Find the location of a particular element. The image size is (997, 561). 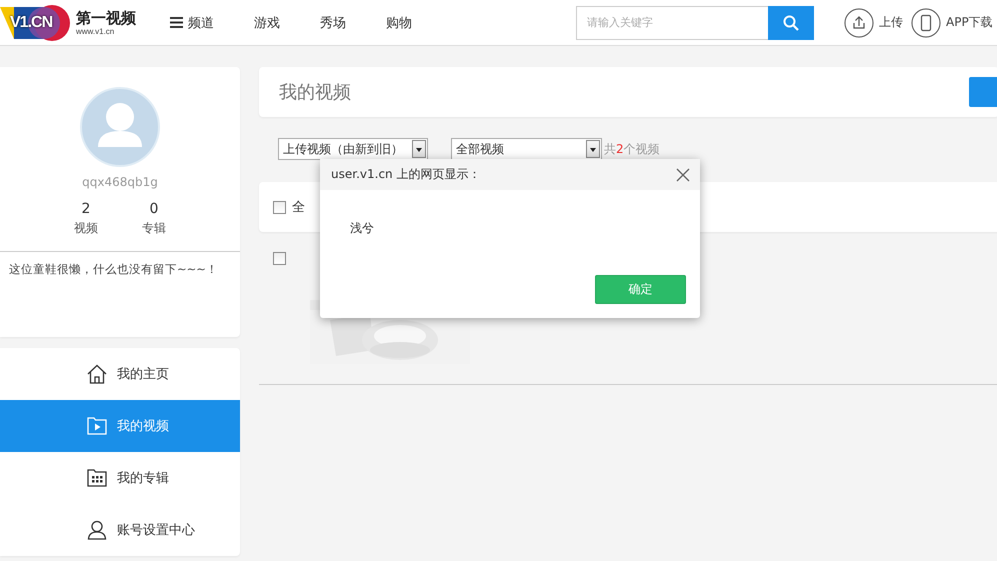

sidebar-item: 我的专辑 is located at coordinates (120, 478).